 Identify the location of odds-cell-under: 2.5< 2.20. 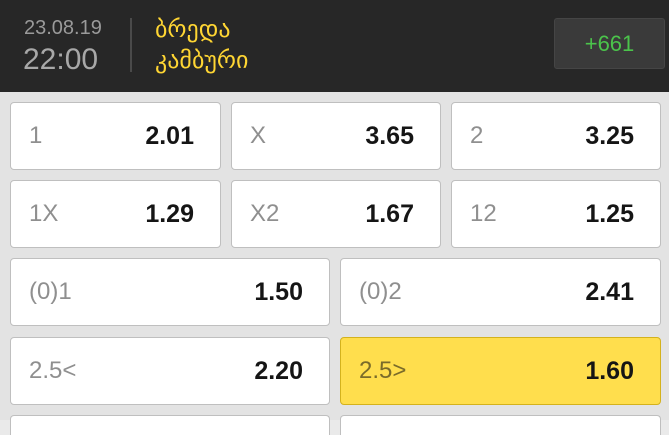
(170, 371).